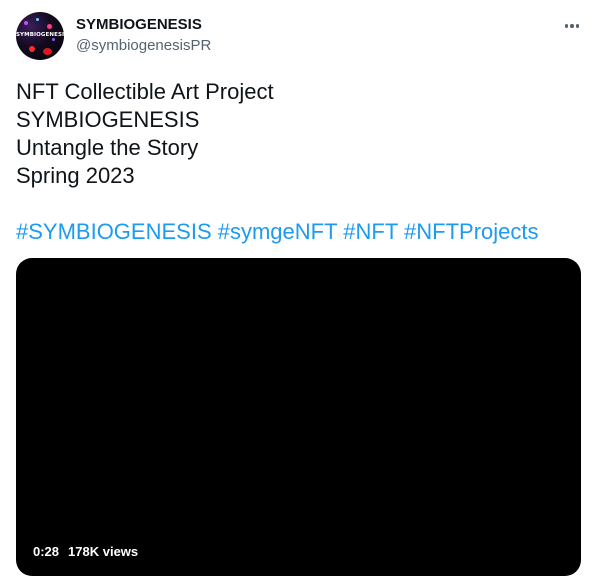  I want to click on hashtag-symgenft: #symgeNFT, so click(277, 231).